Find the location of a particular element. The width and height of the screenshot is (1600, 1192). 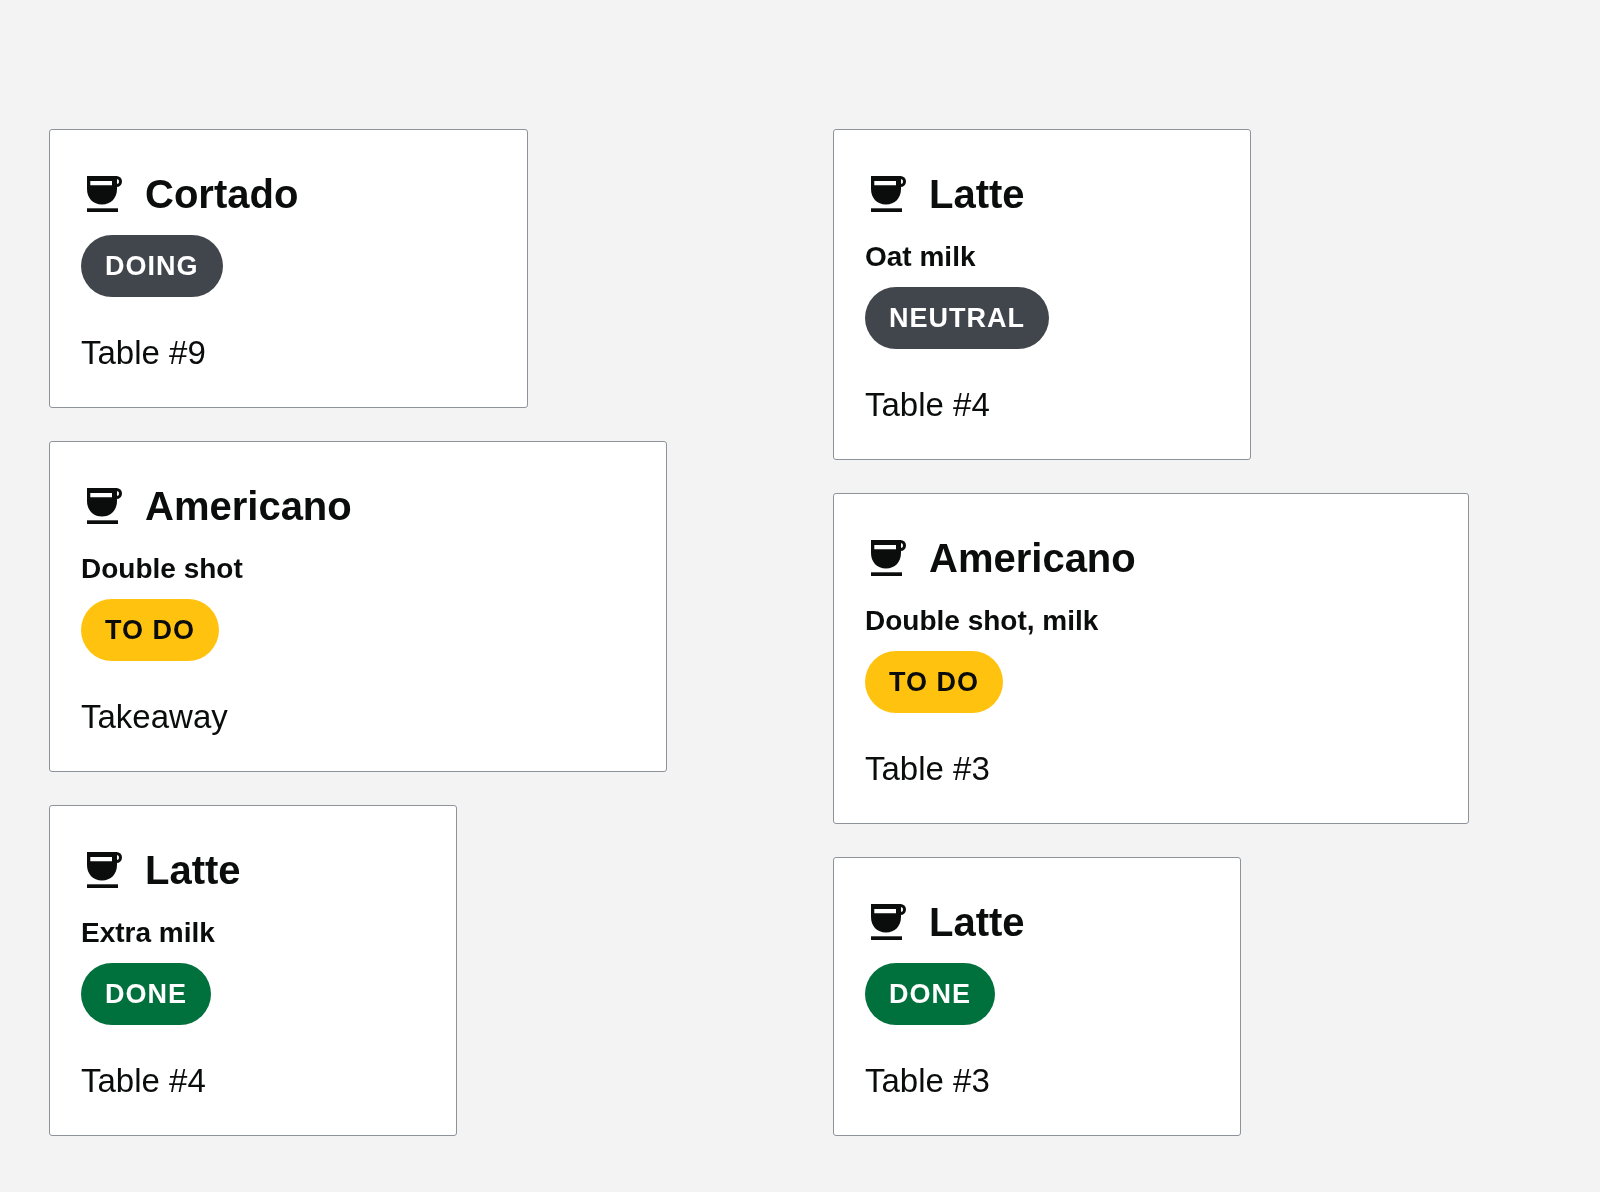

order-note: Double shot is located at coordinates (162, 569).